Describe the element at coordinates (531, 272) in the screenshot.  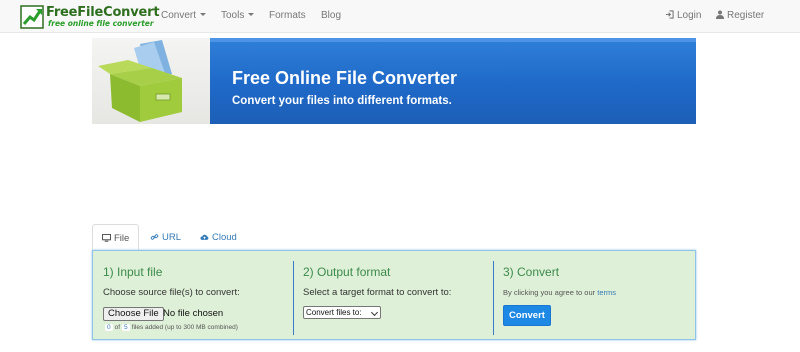
I see `step-convert-title: 3) Convert` at that location.